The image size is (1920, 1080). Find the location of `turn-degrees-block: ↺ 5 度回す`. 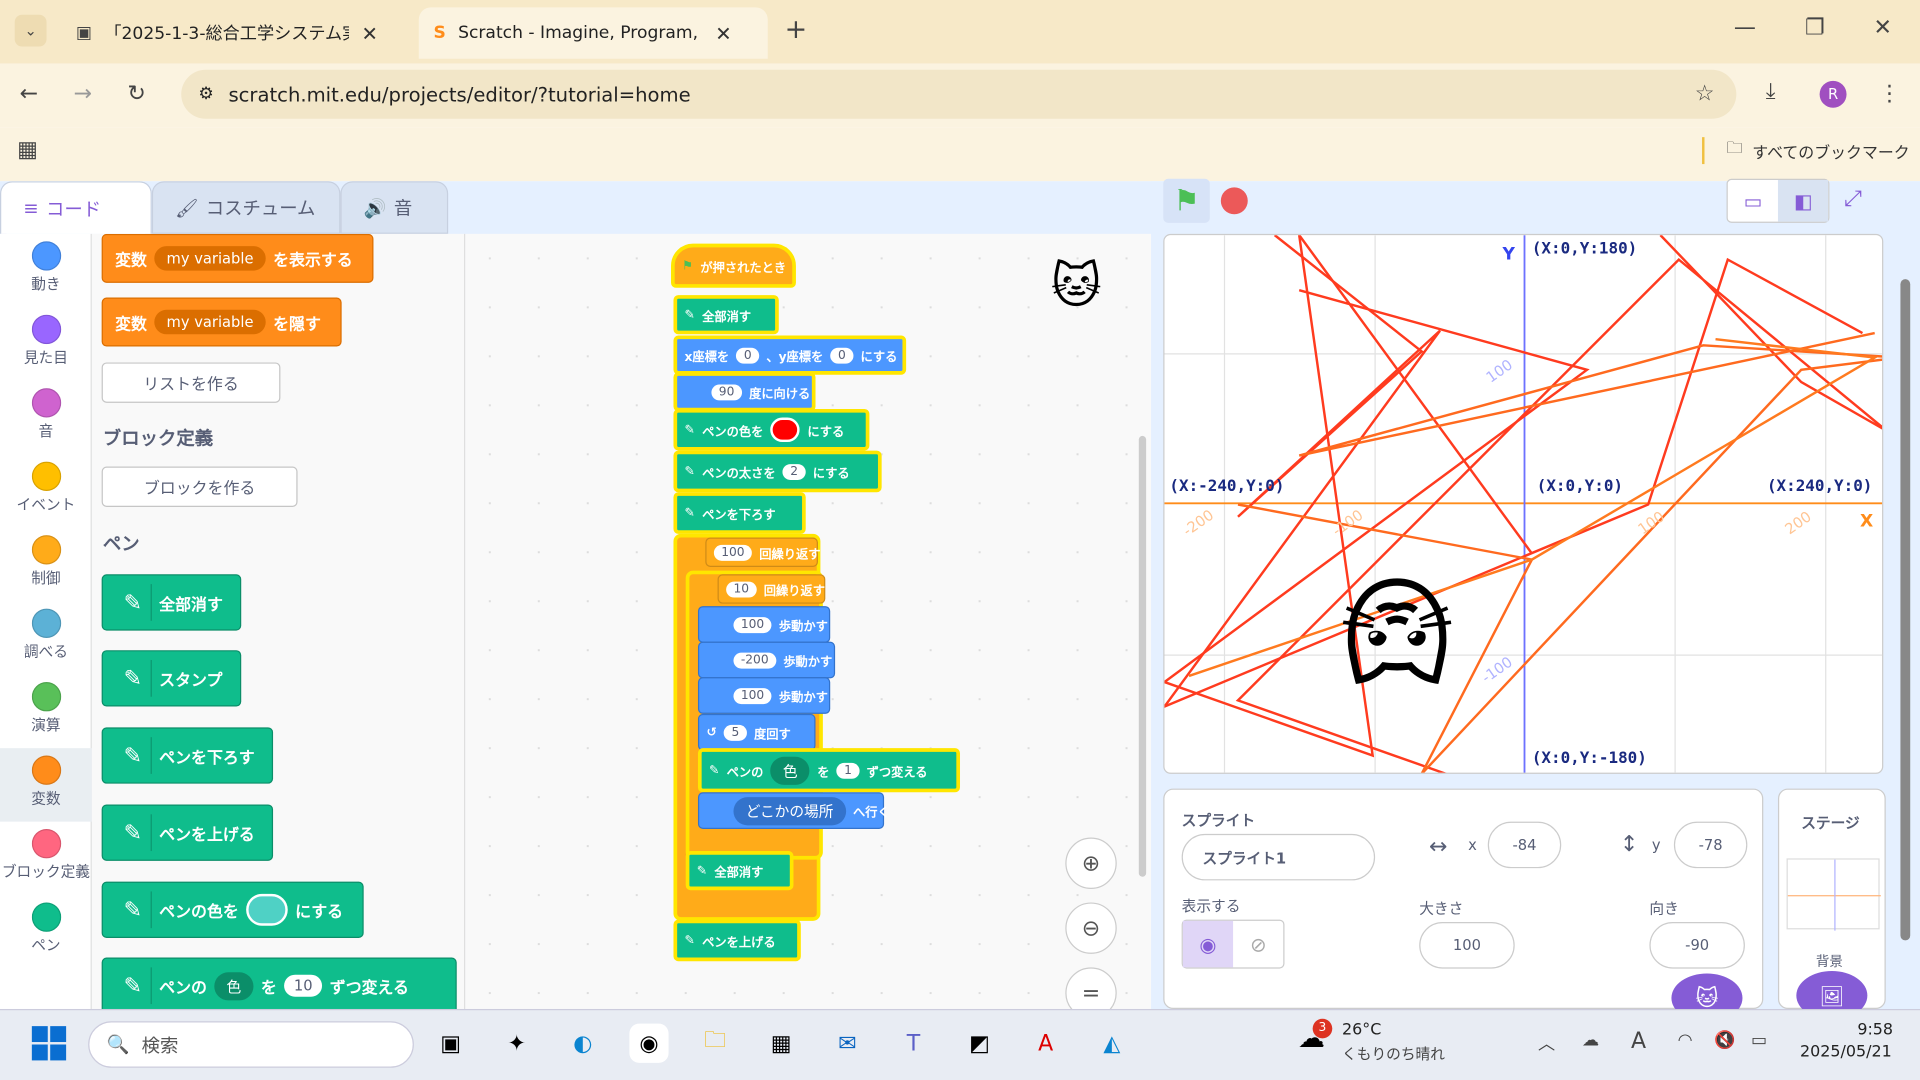

turn-degrees-block: ↺ 5 度回す is located at coordinates (756, 732).